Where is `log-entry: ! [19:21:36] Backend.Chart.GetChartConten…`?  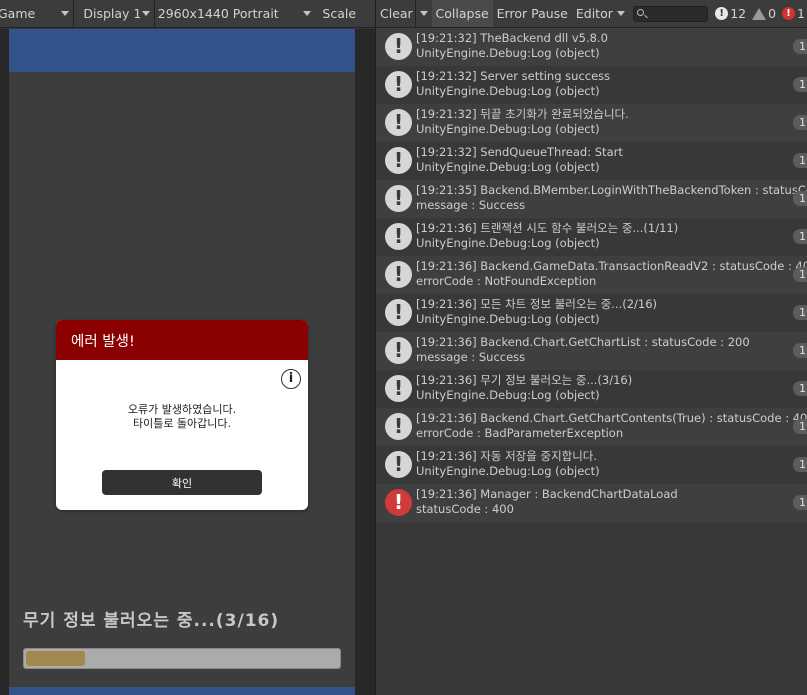
log-entry: ! [19:21:36] Backend.Chart.GetChartConten… is located at coordinates (591, 427).